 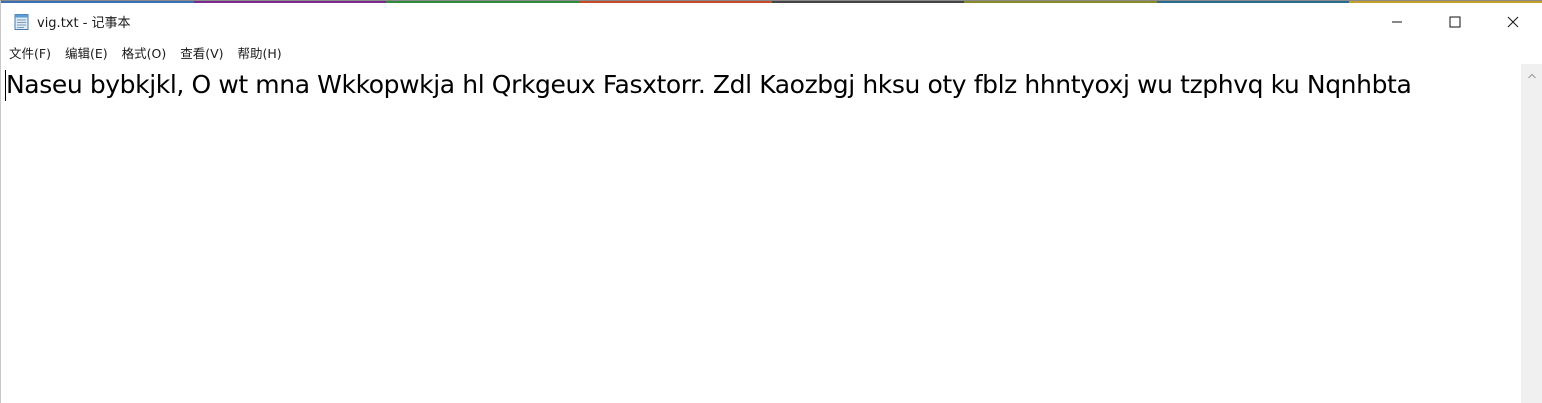 I want to click on menu-file: 文件(F), so click(x=30, y=52).